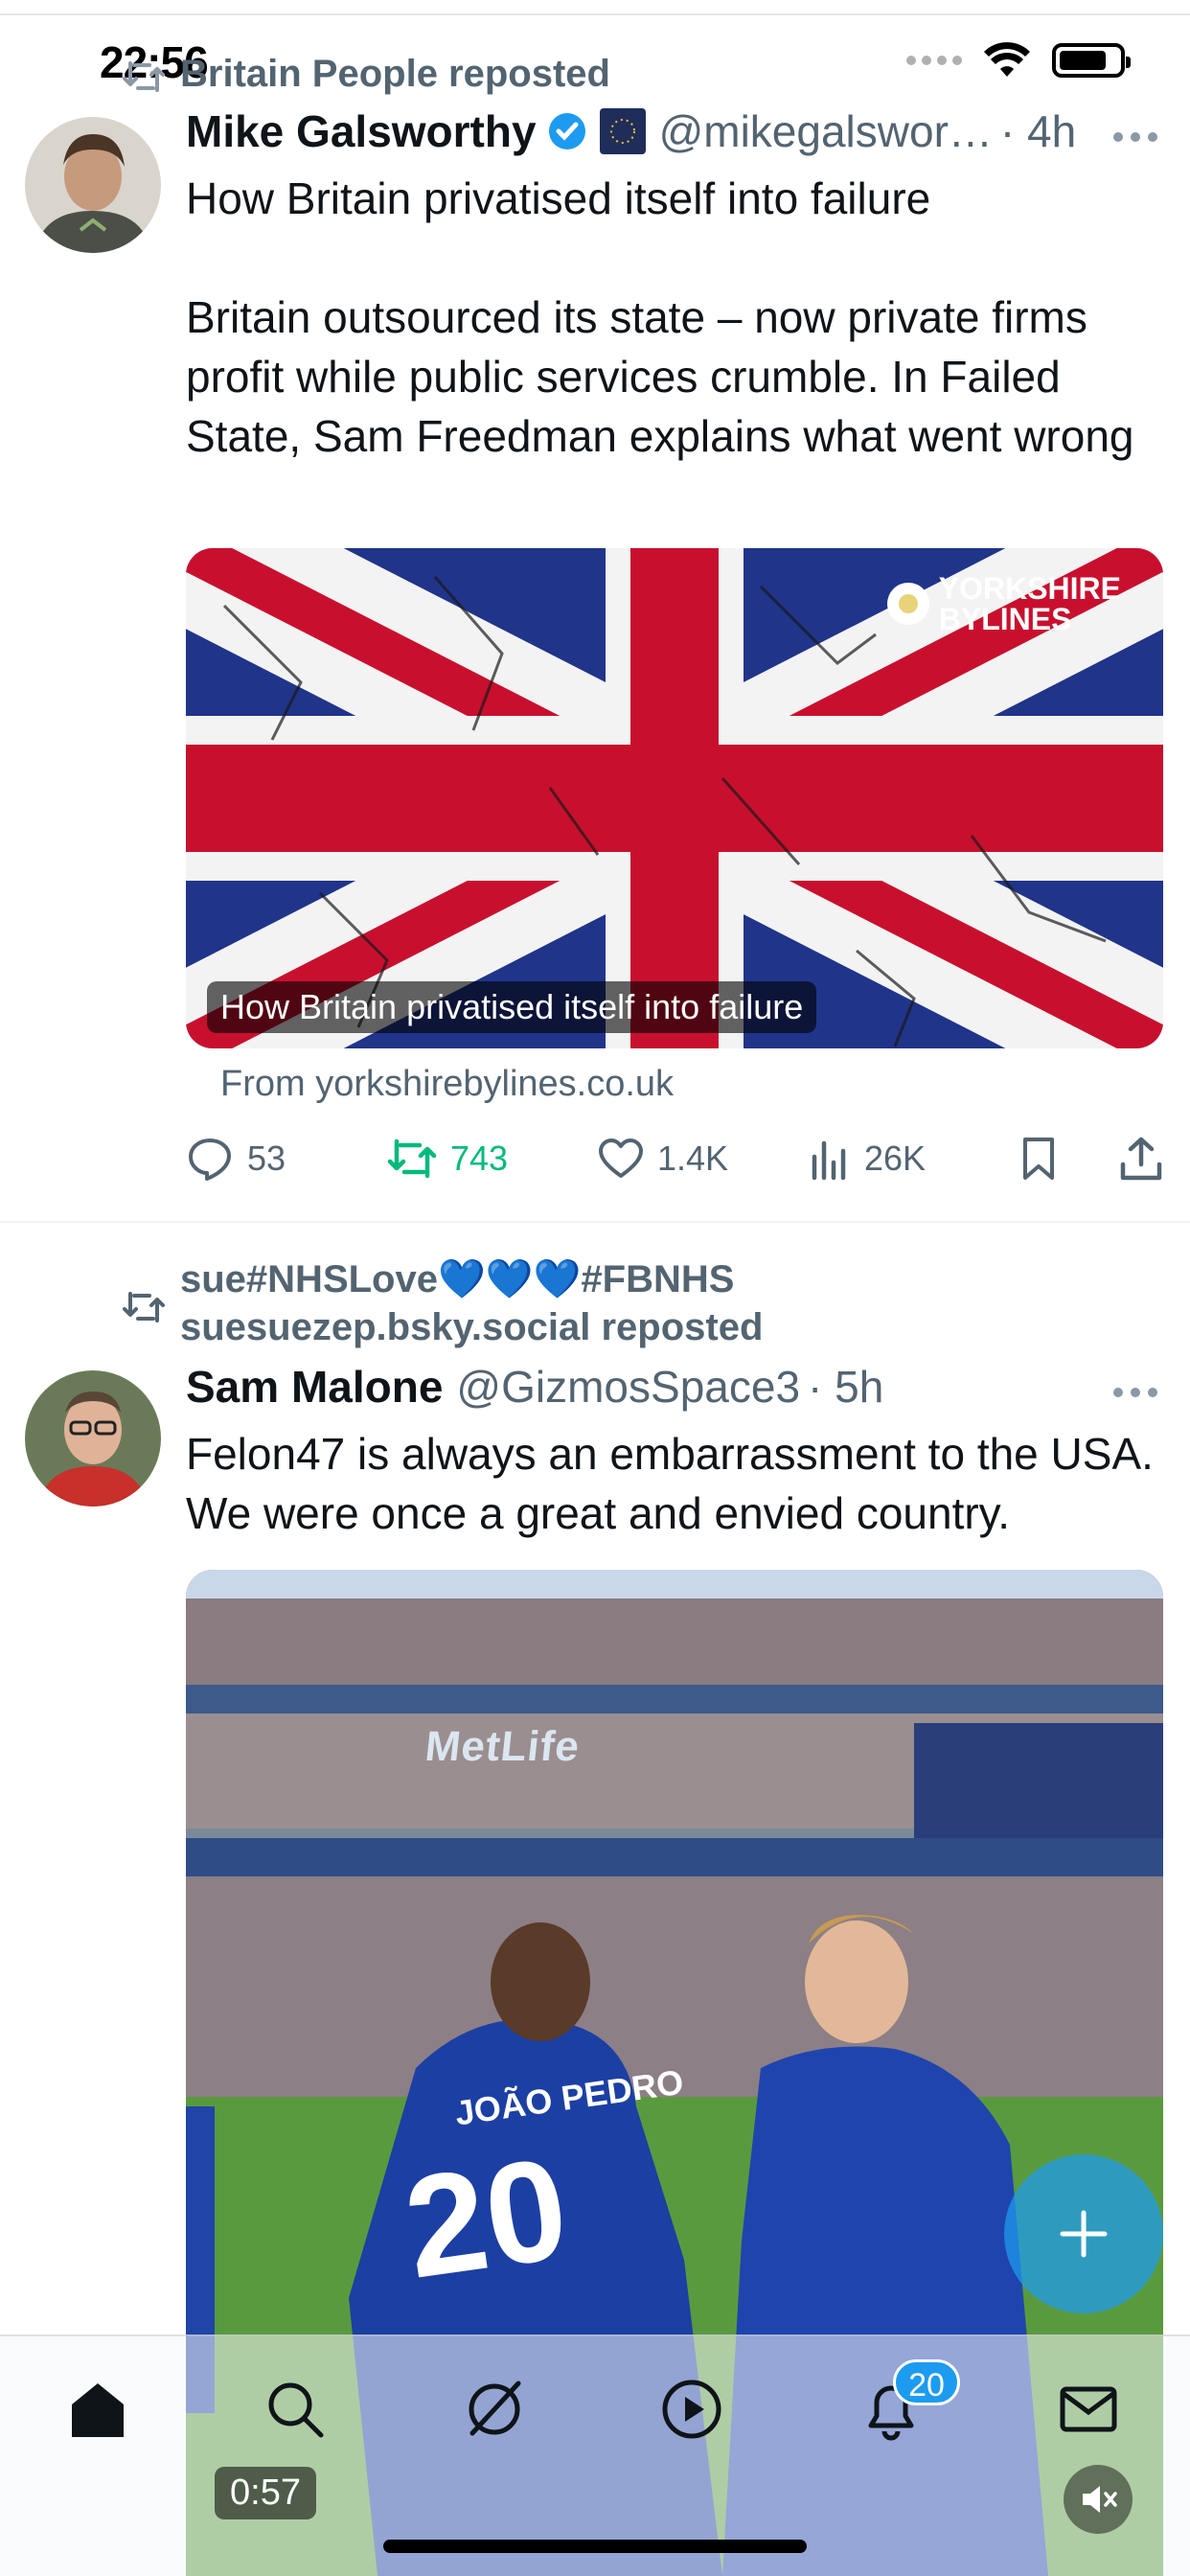 The image size is (1190, 2576). I want to click on post-header: Sam Malone @GizmosSpace3 · 5h, so click(534, 1387).